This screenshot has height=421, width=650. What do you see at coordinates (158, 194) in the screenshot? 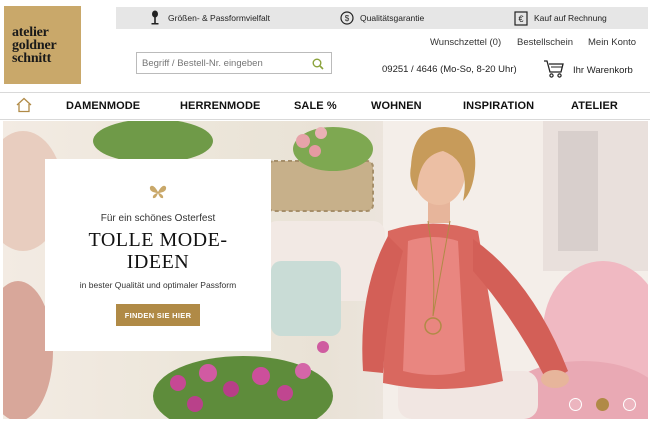
I see `butterfly-icon` at bounding box center [158, 194].